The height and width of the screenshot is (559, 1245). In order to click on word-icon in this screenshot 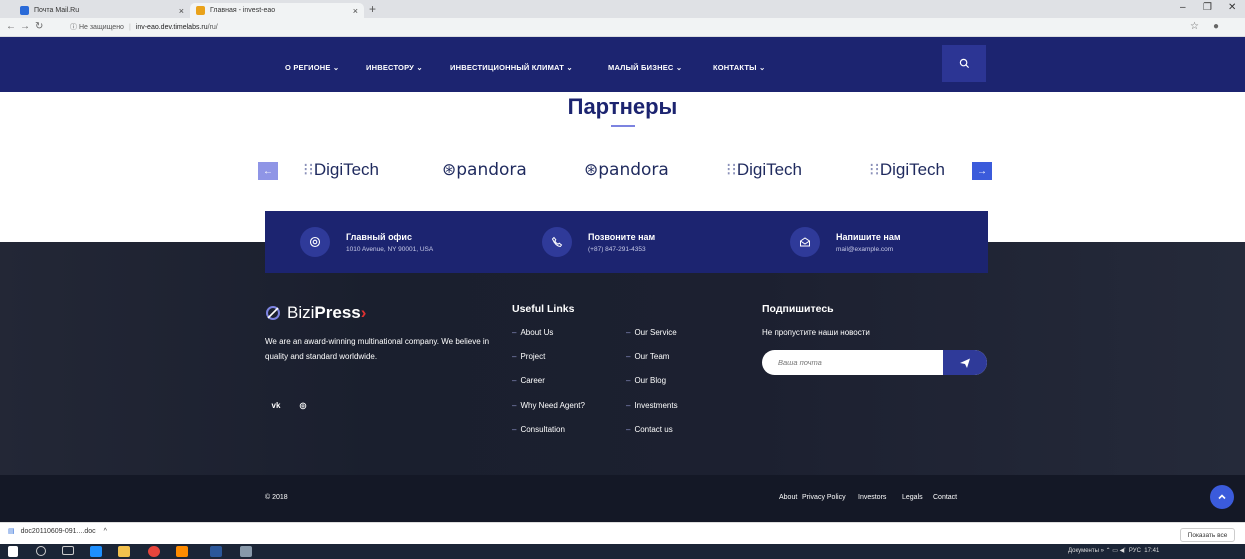, I will do `click(216, 551)`.